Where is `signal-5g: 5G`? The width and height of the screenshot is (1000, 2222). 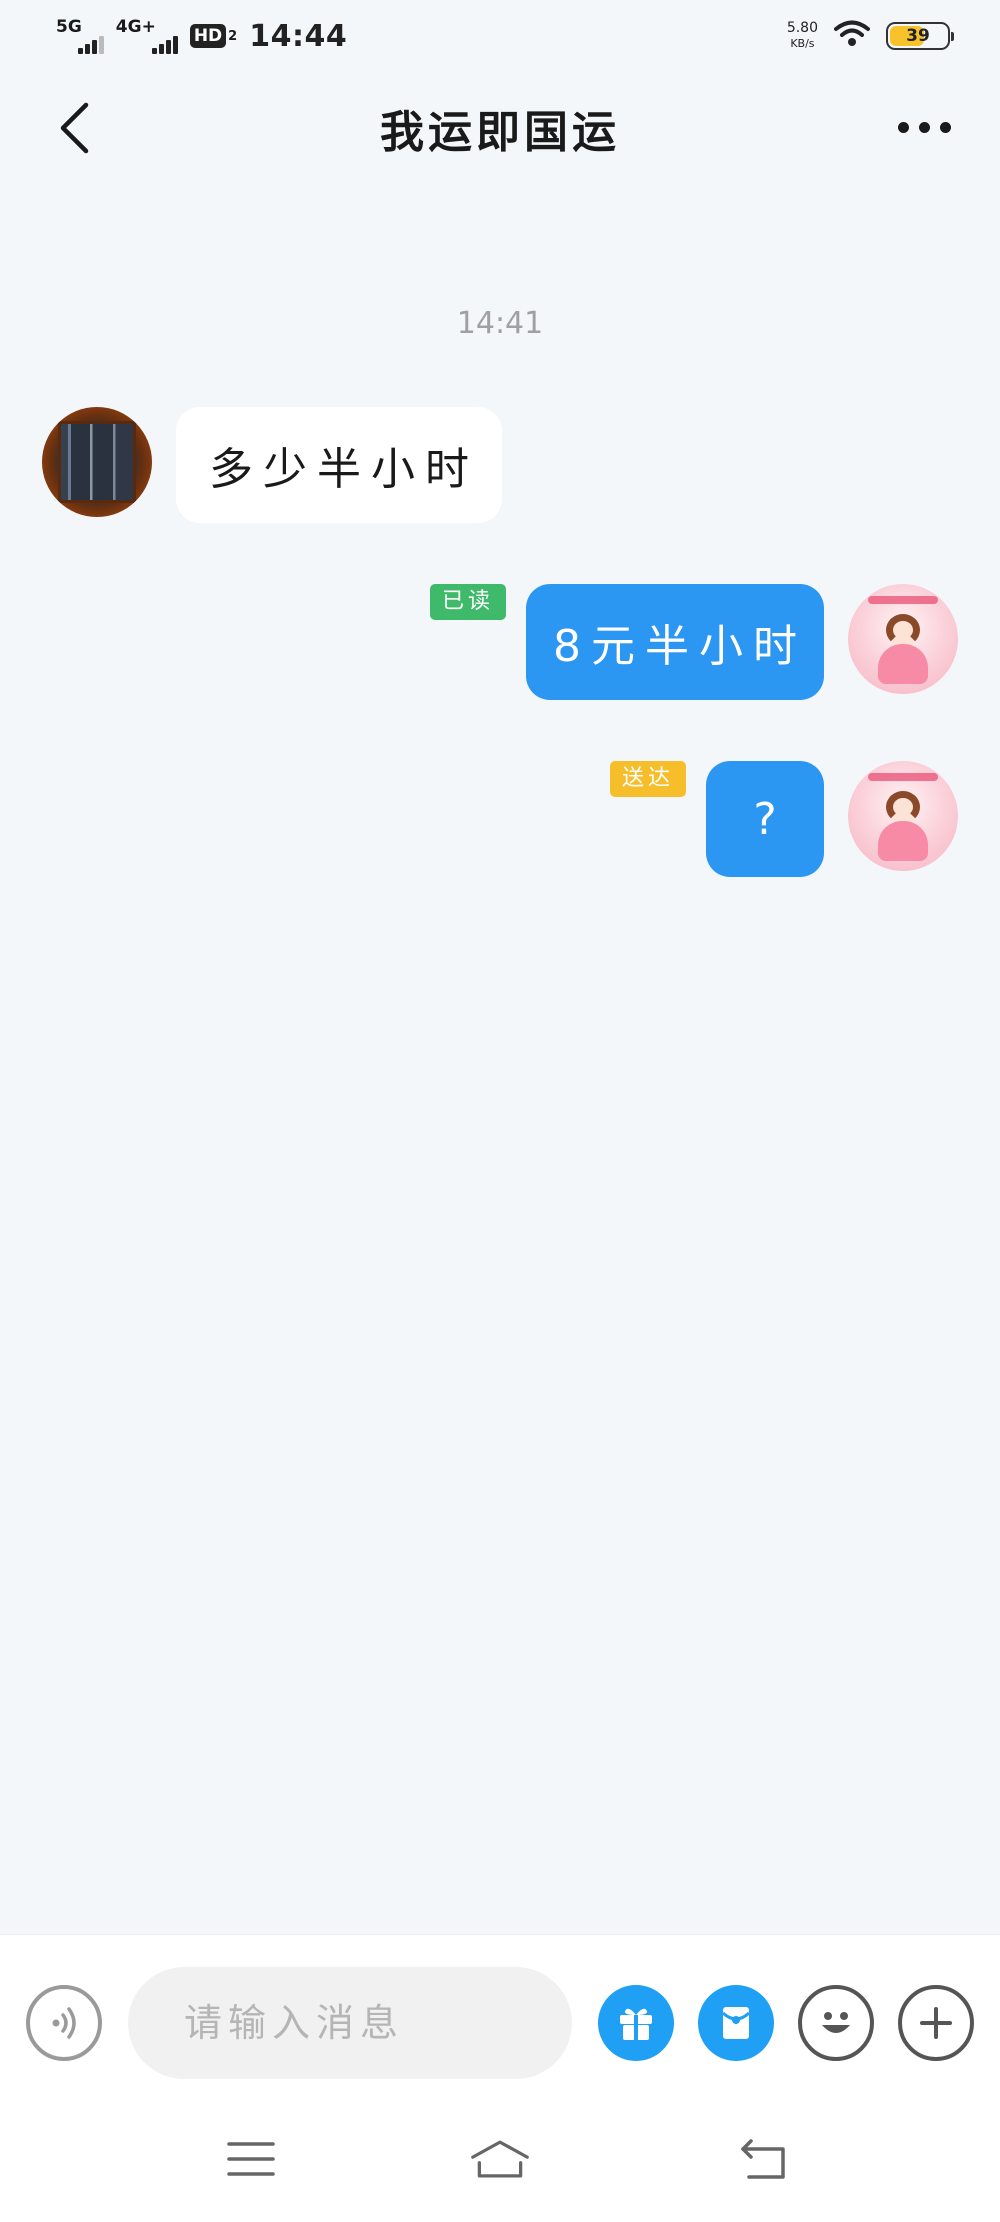
signal-5g: 5G is located at coordinates (80, 36).